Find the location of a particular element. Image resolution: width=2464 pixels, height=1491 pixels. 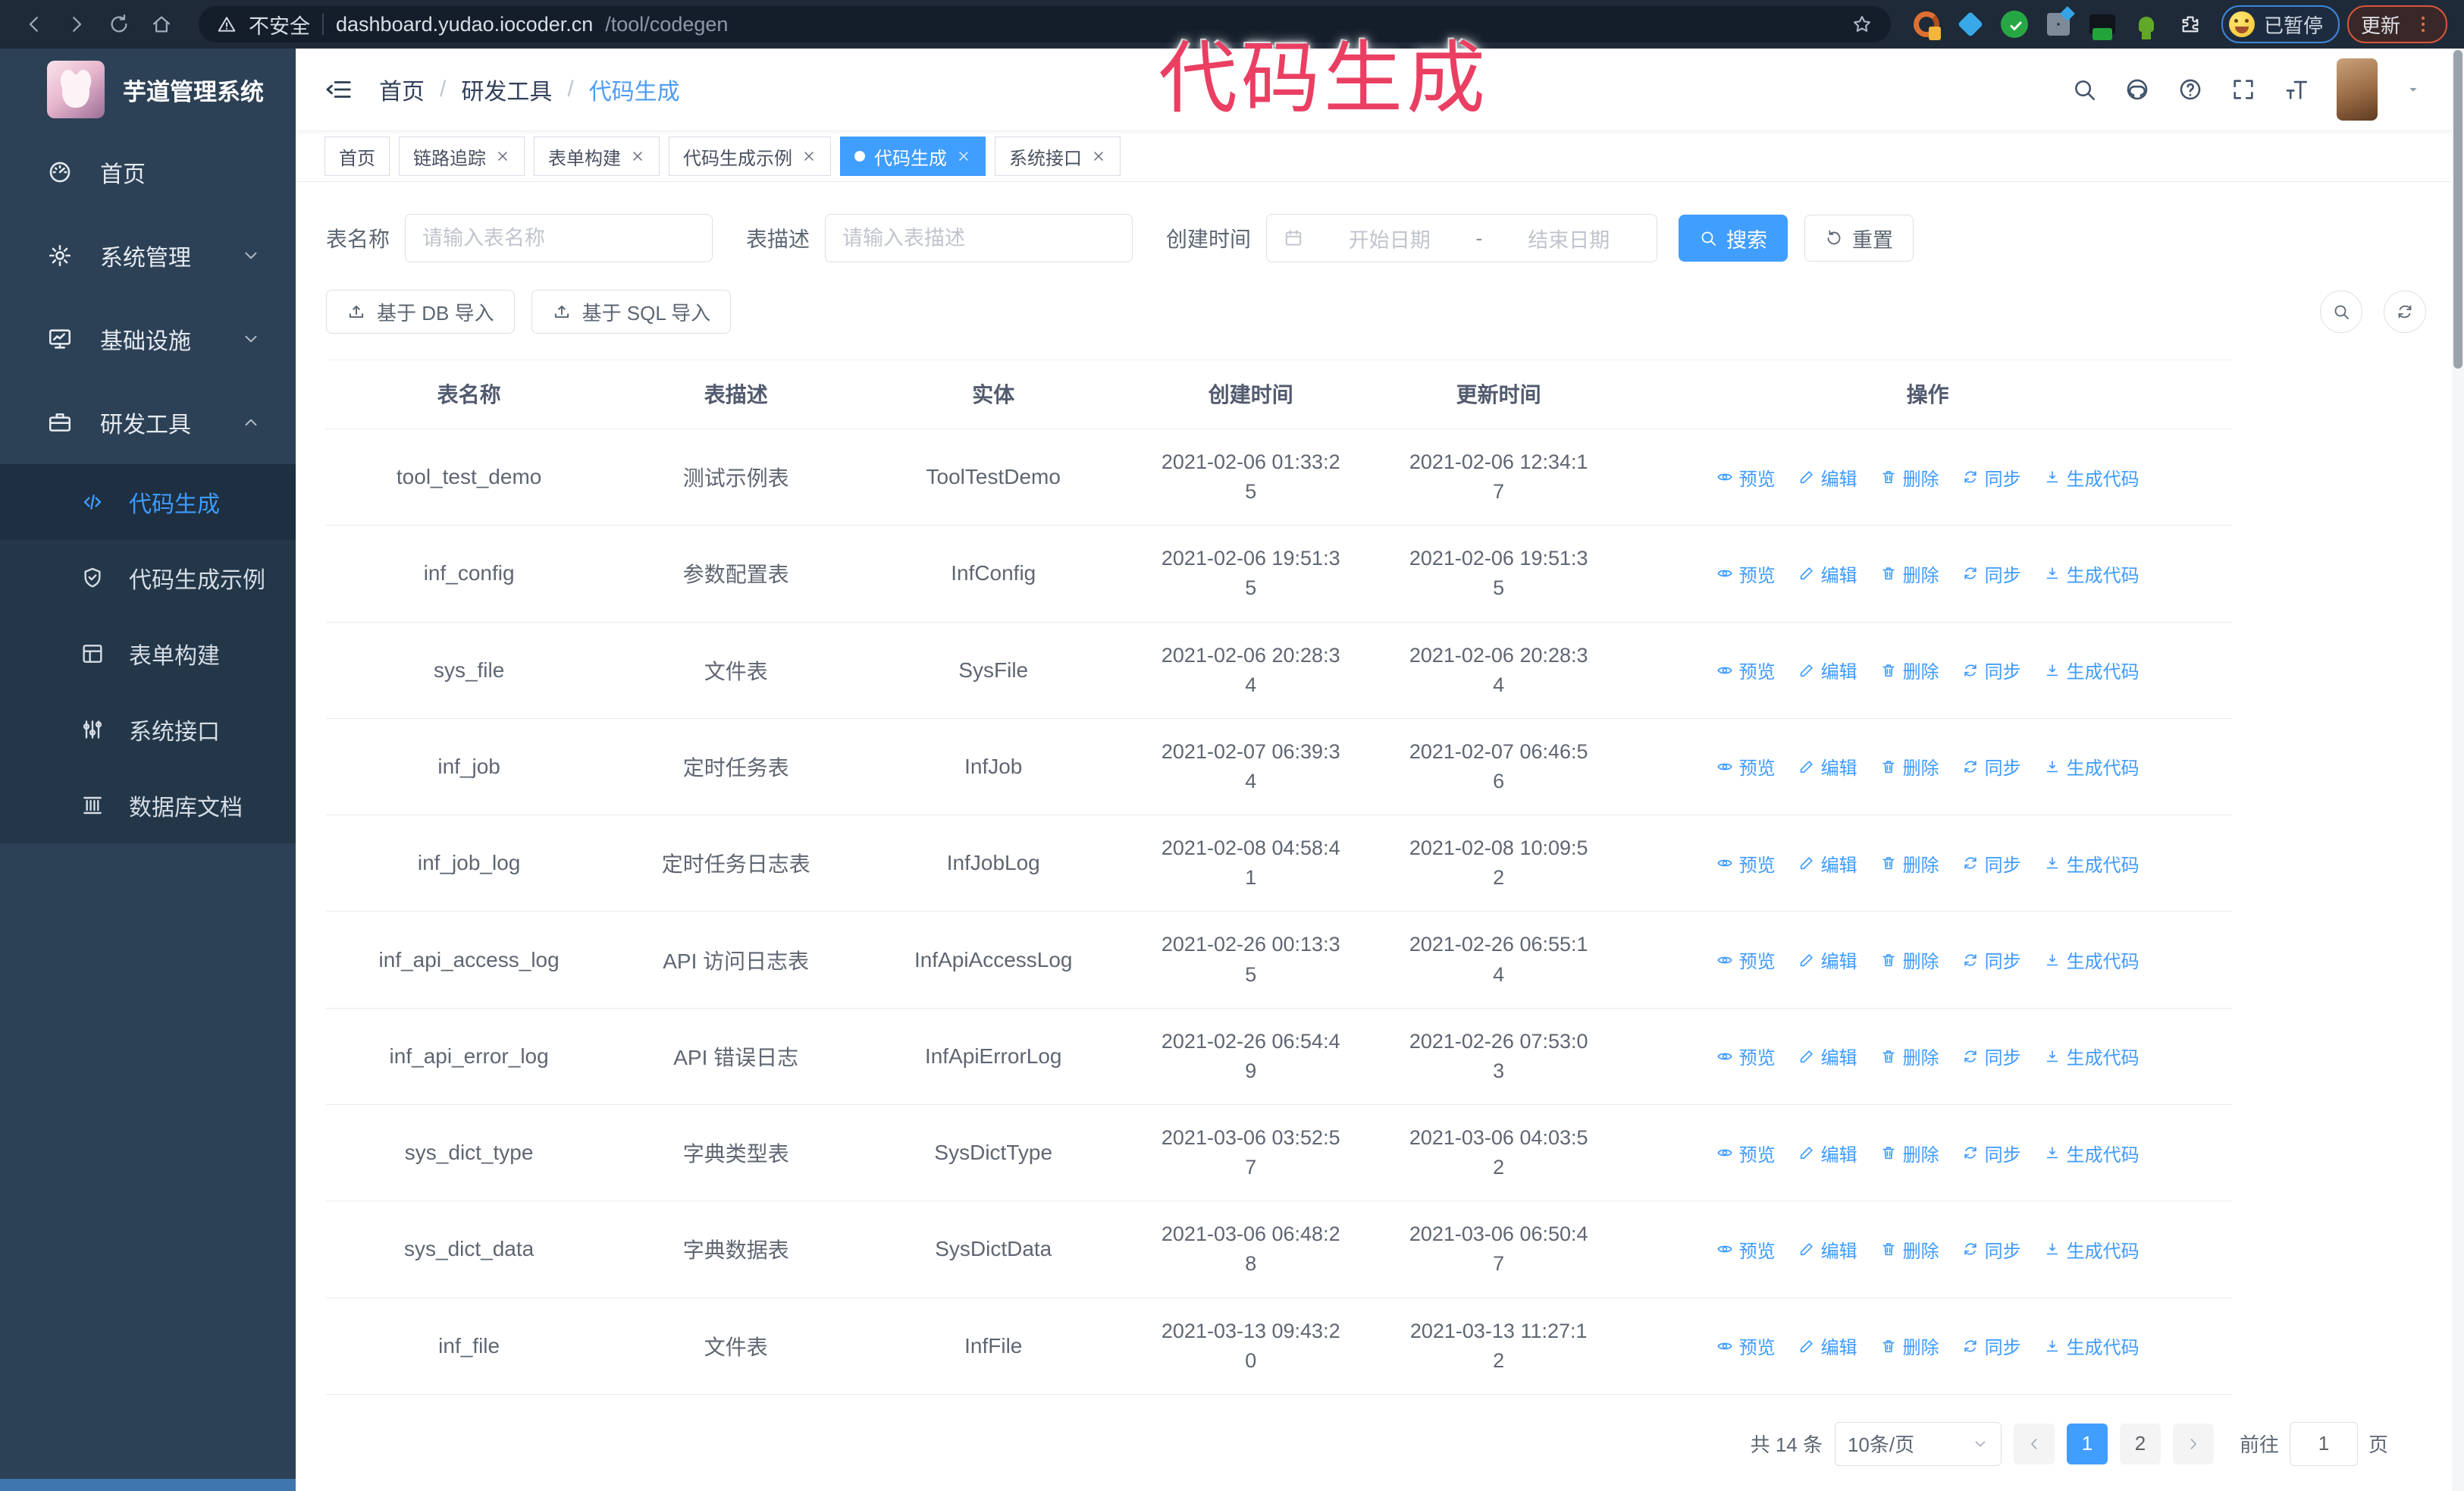

sidebar-item-dev-tools: 研发工具 is located at coordinates (148, 422).